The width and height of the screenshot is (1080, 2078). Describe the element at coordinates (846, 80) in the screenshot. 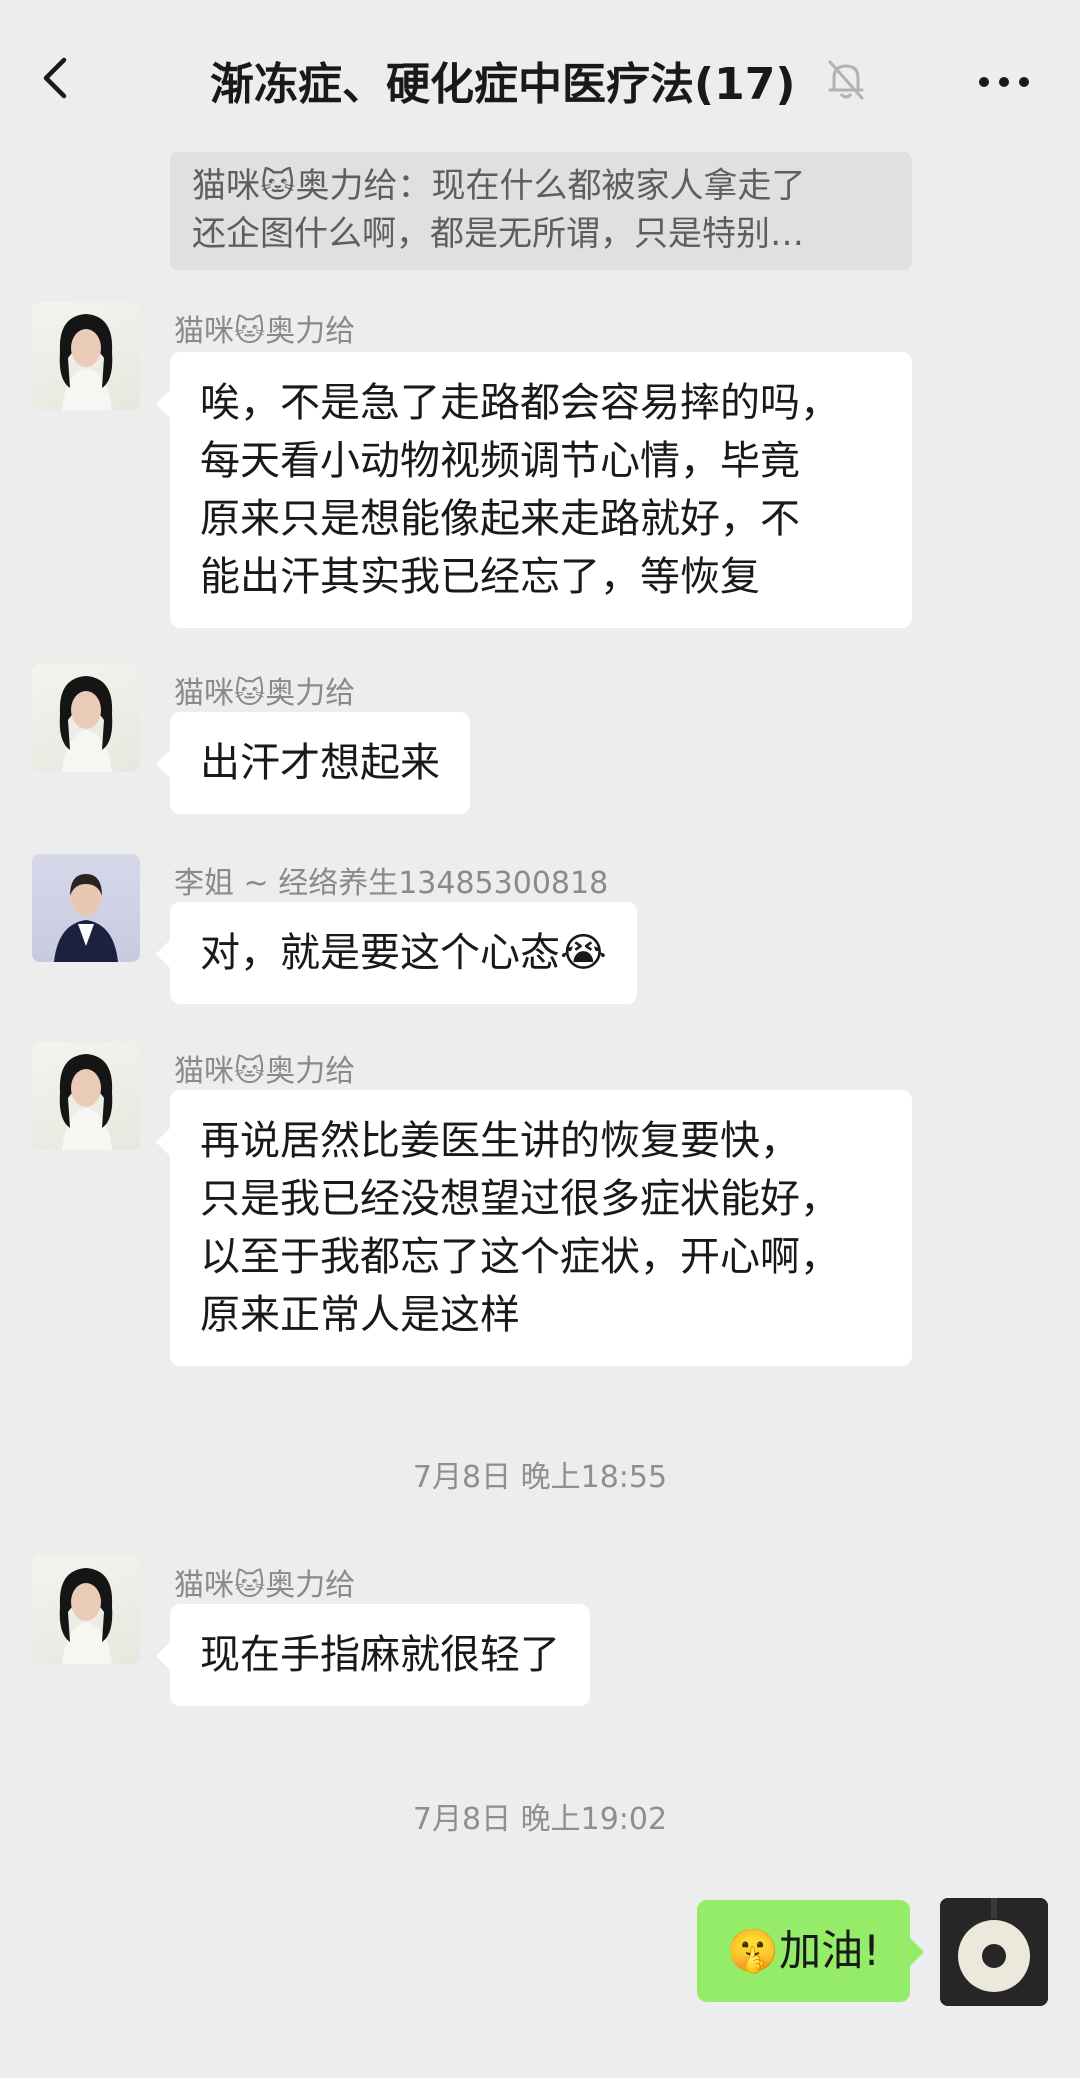

I see `bell-off-icon` at that location.